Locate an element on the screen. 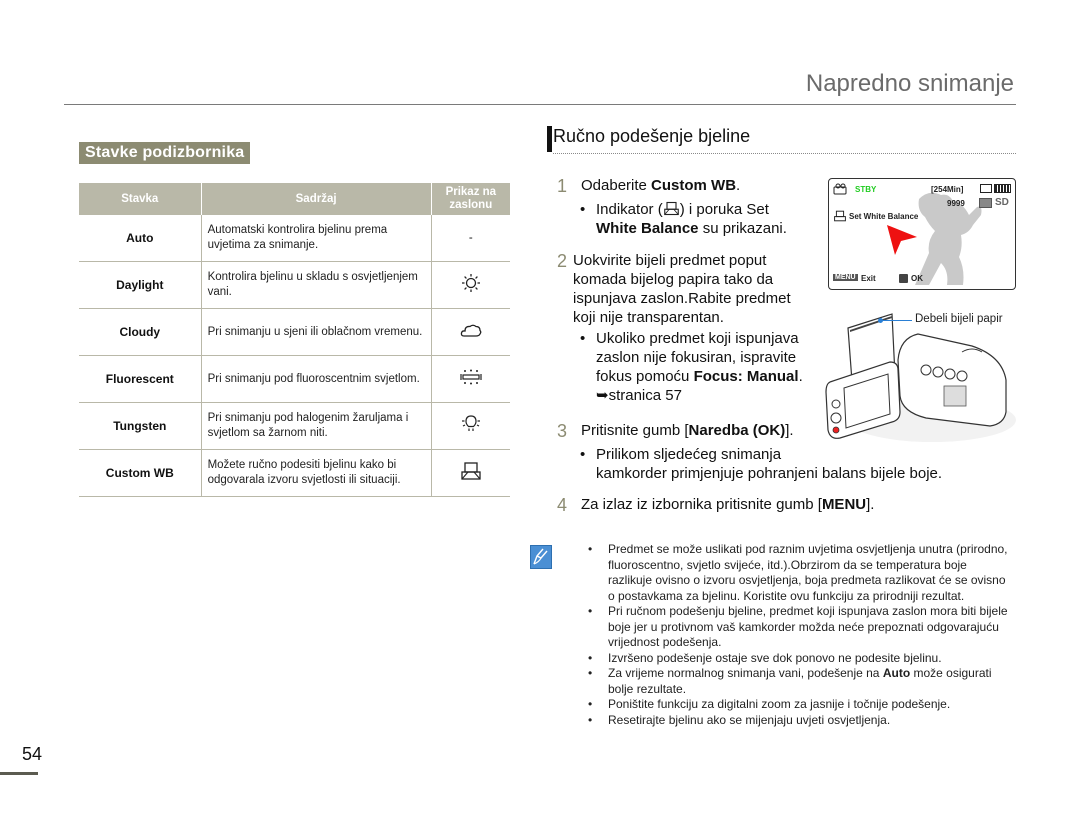 This screenshot has width=1080, height=827. step-3: 3 Pritisnite gumb [Naredba (OK)]. is located at coordinates (675, 431).